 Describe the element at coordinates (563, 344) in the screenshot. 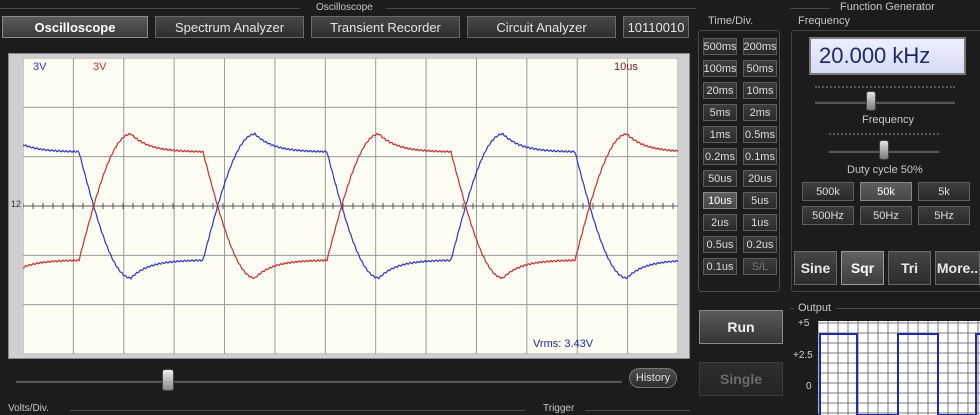

I see `vrms-measurement: Vrms: 3.43V` at that location.